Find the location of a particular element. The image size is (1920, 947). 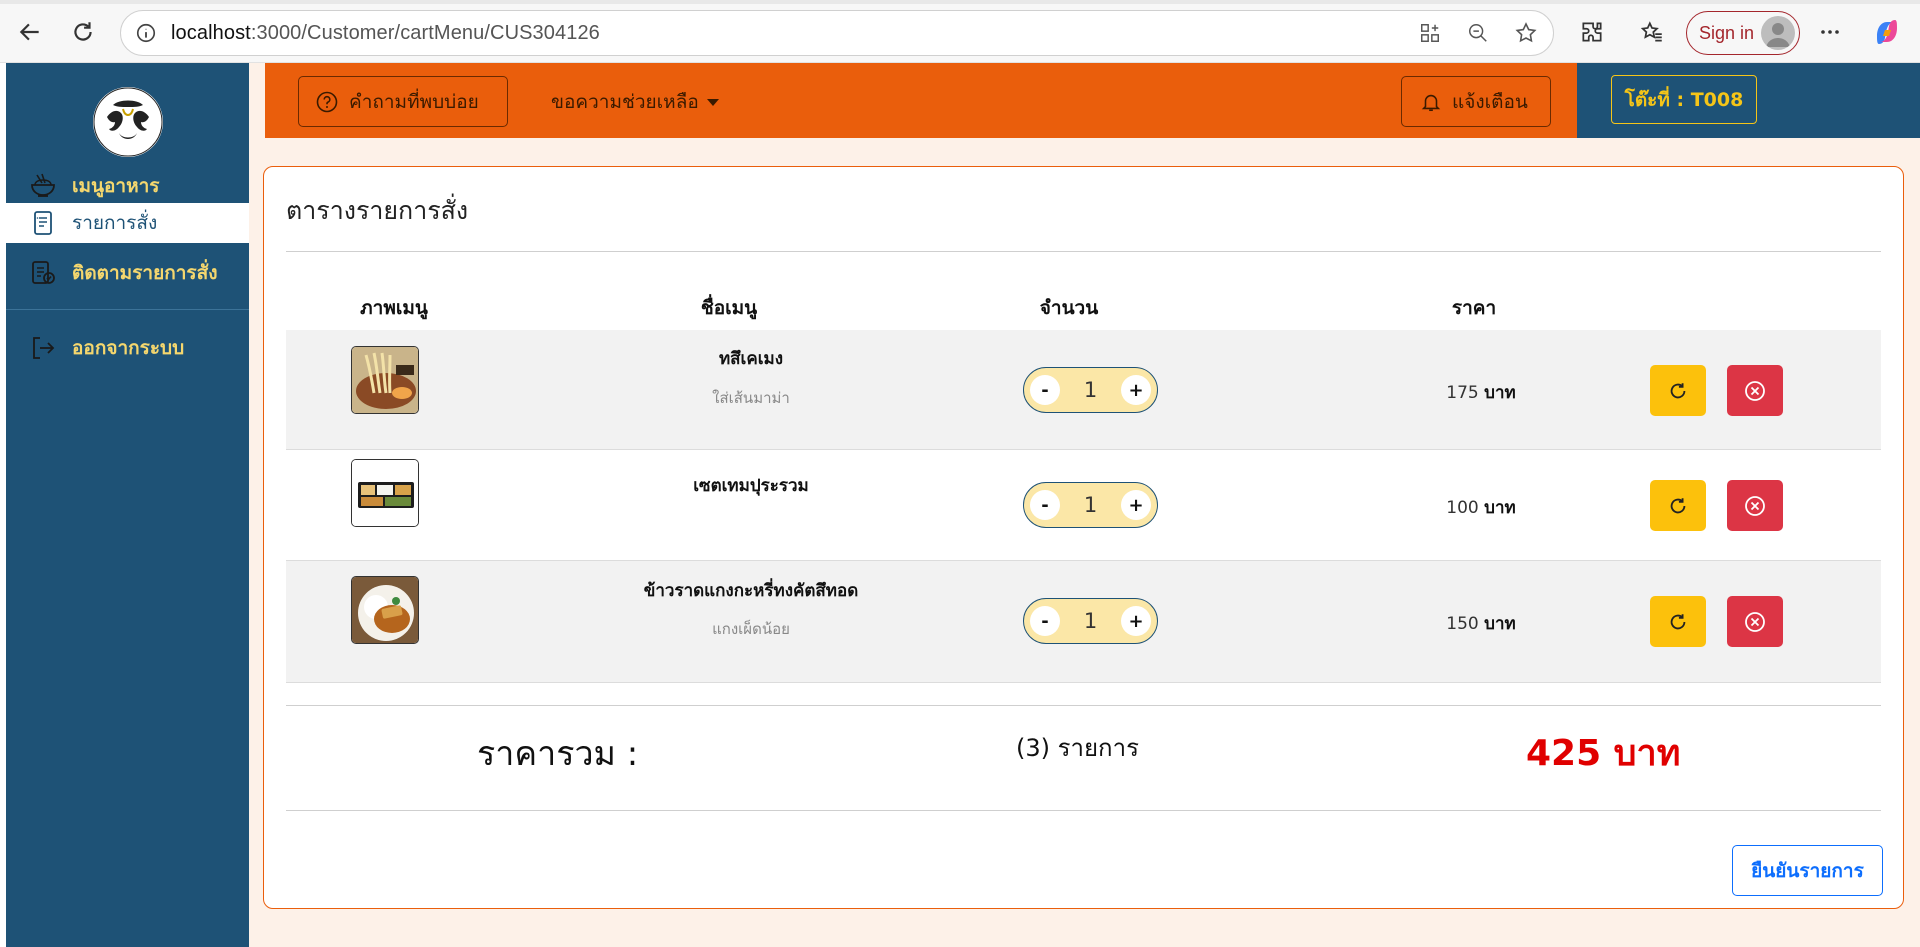

faq-label: คำถามที่พบบ่อย is located at coordinates (414, 101).